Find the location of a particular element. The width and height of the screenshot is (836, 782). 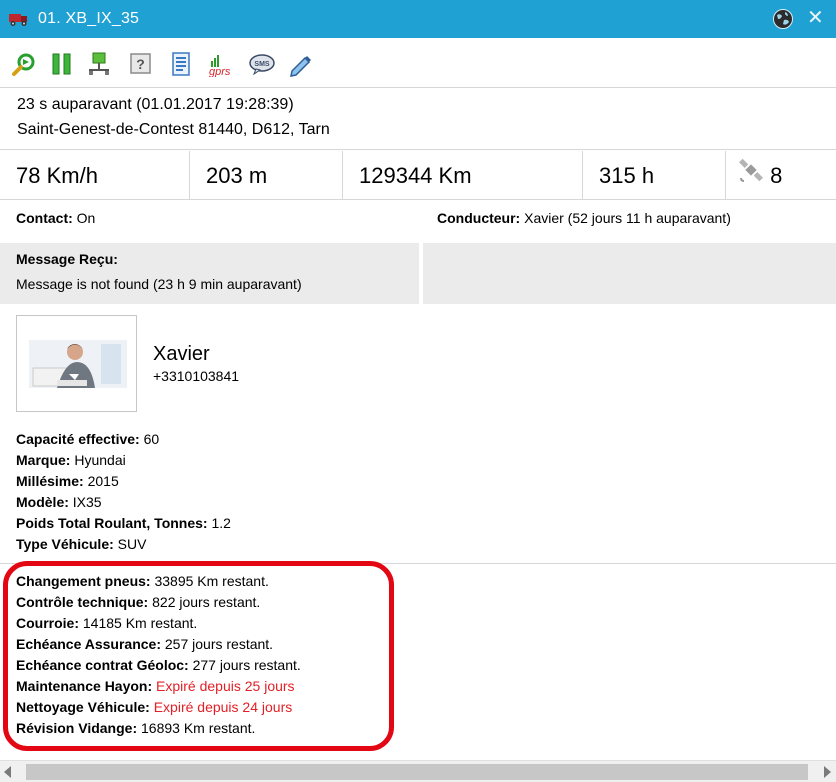

driver-photo-image is located at coordinates (76, 363).